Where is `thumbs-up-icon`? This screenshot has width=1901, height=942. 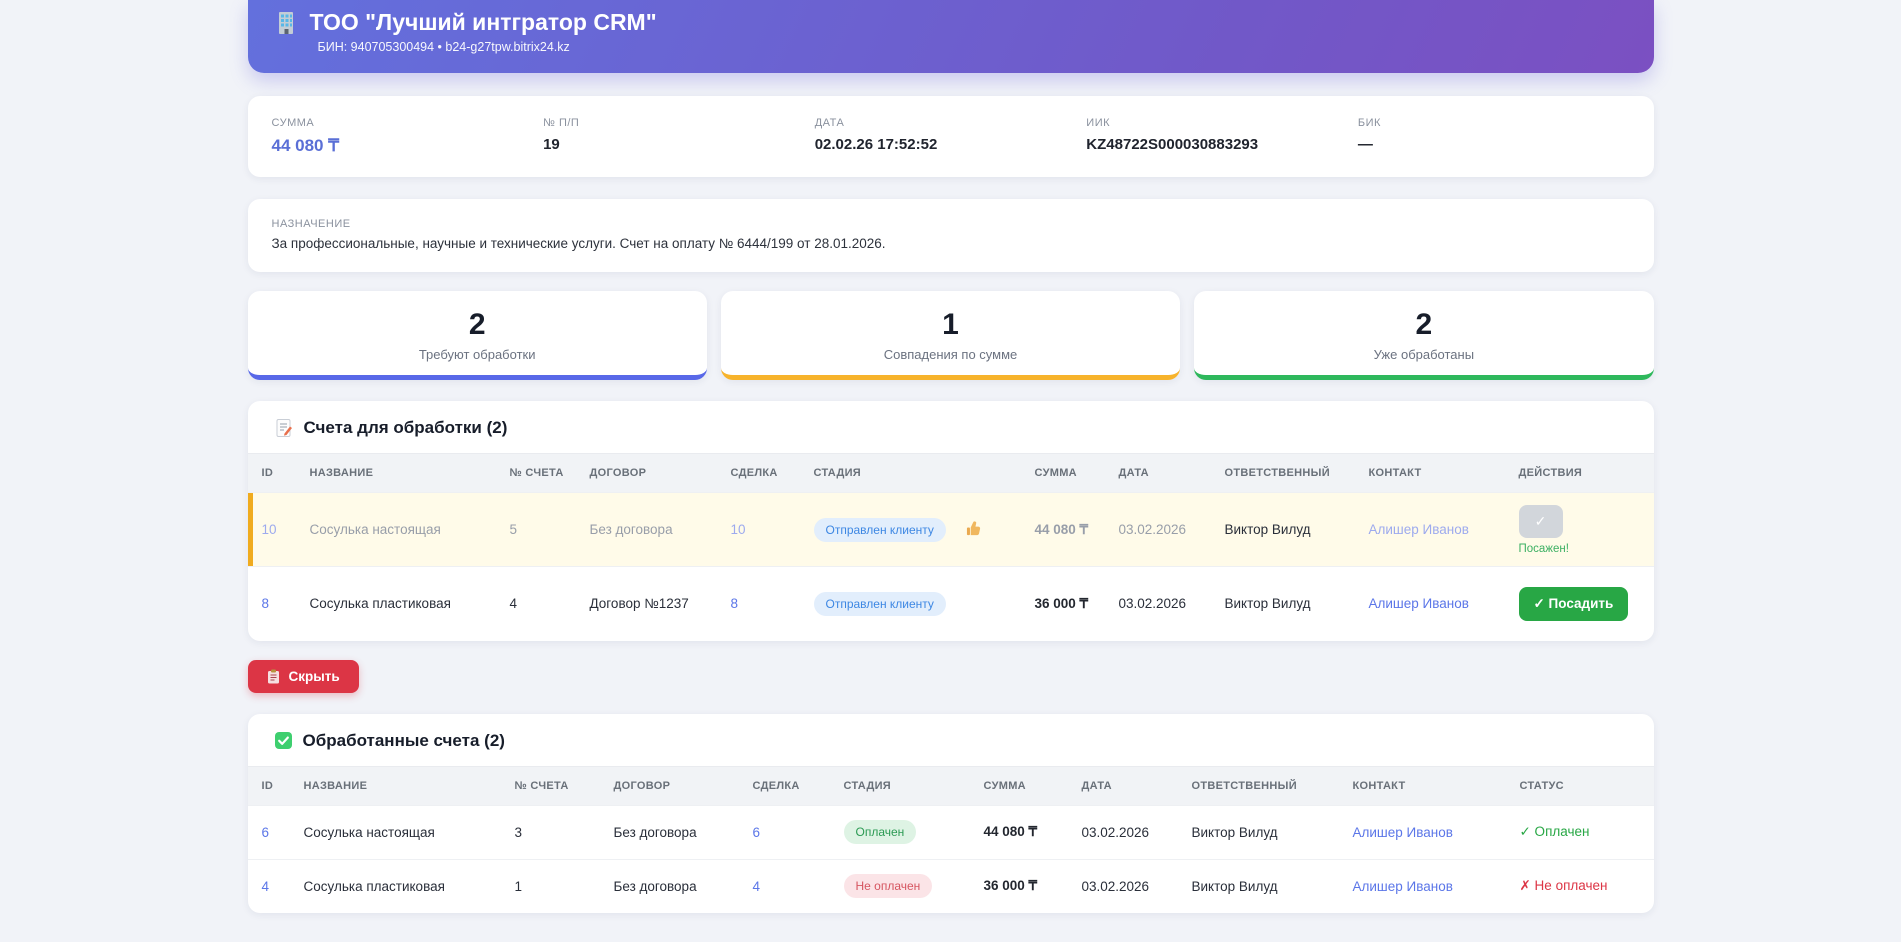 thumbs-up-icon is located at coordinates (974, 530).